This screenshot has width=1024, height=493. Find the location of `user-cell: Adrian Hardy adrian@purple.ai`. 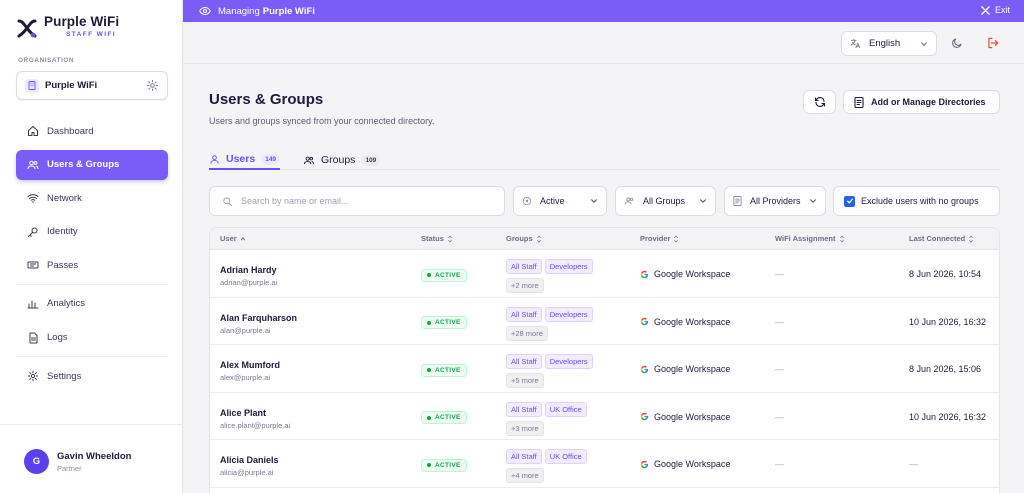

user-cell: Adrian Hardy adrian@purple.ai is located at coordinates (248, 276).